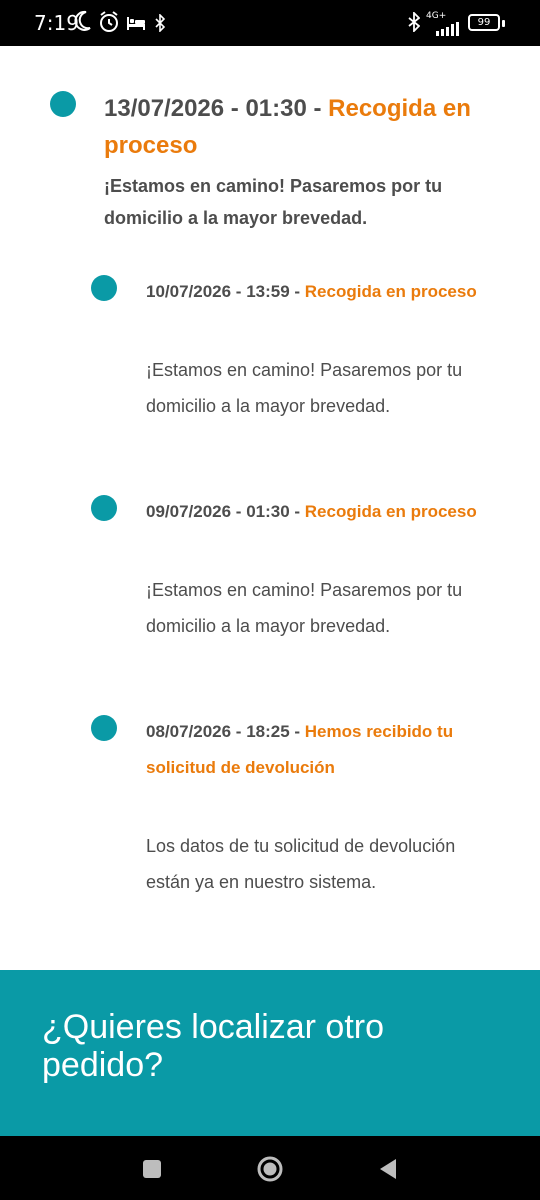 Image resolution: width=540 pixels, height=1200 pixels. Describe the element at coordinates (218, 511) in the screenshot. I see `event-date: 09/07/2026 - 01:30` at that location.